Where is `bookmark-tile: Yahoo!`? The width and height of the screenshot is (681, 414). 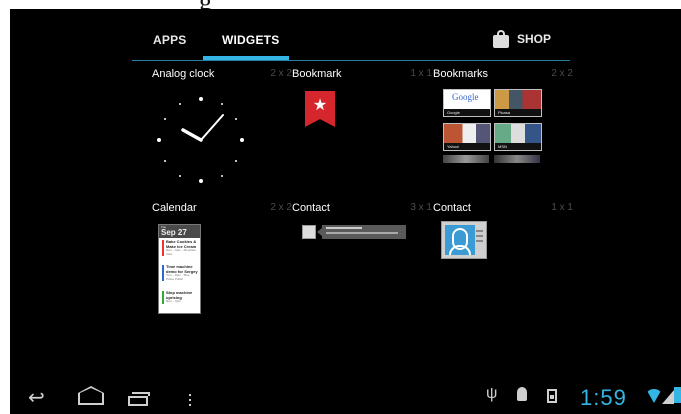 bookmark-tile: Yahoo! is located at coordinates (467, 137).